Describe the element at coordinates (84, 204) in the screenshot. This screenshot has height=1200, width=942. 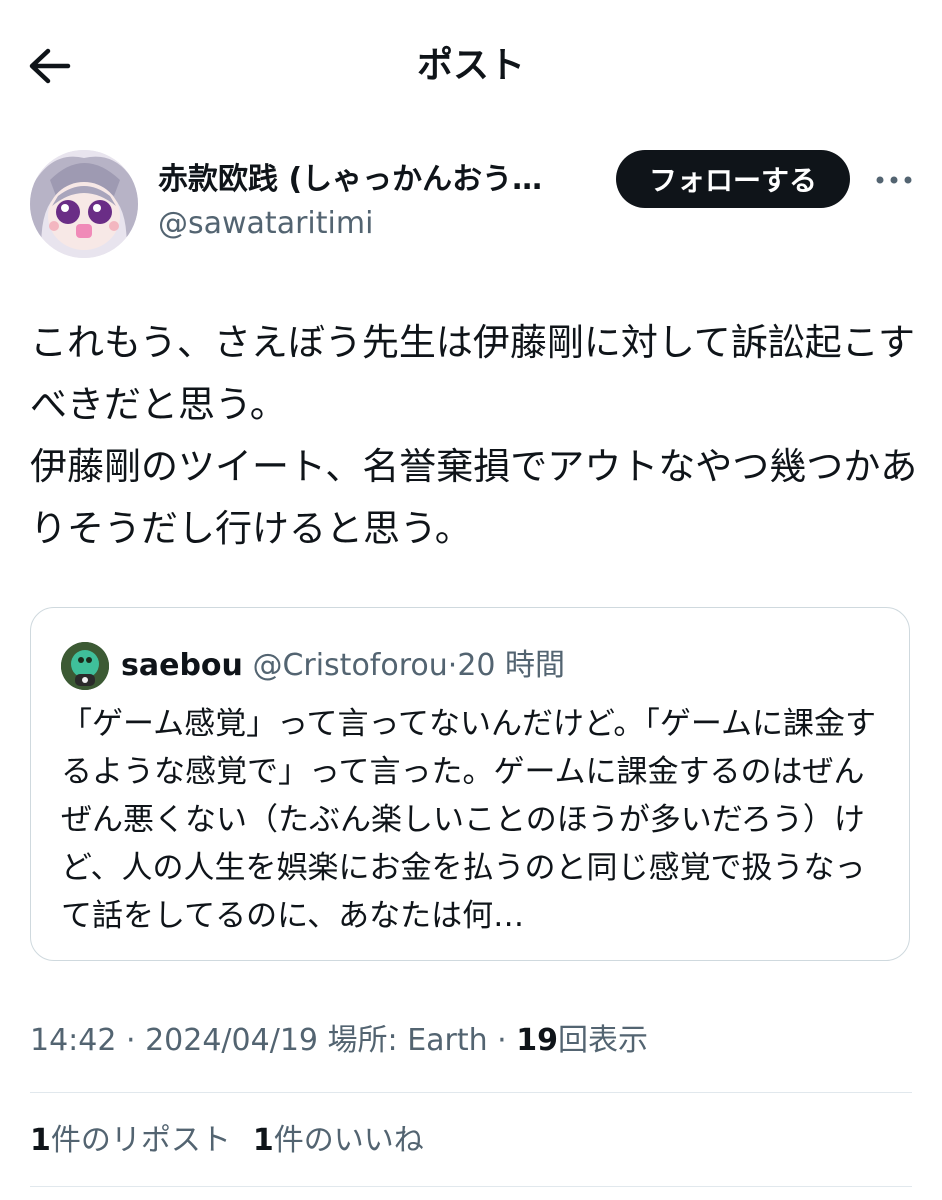
I see `avatar` at that location.